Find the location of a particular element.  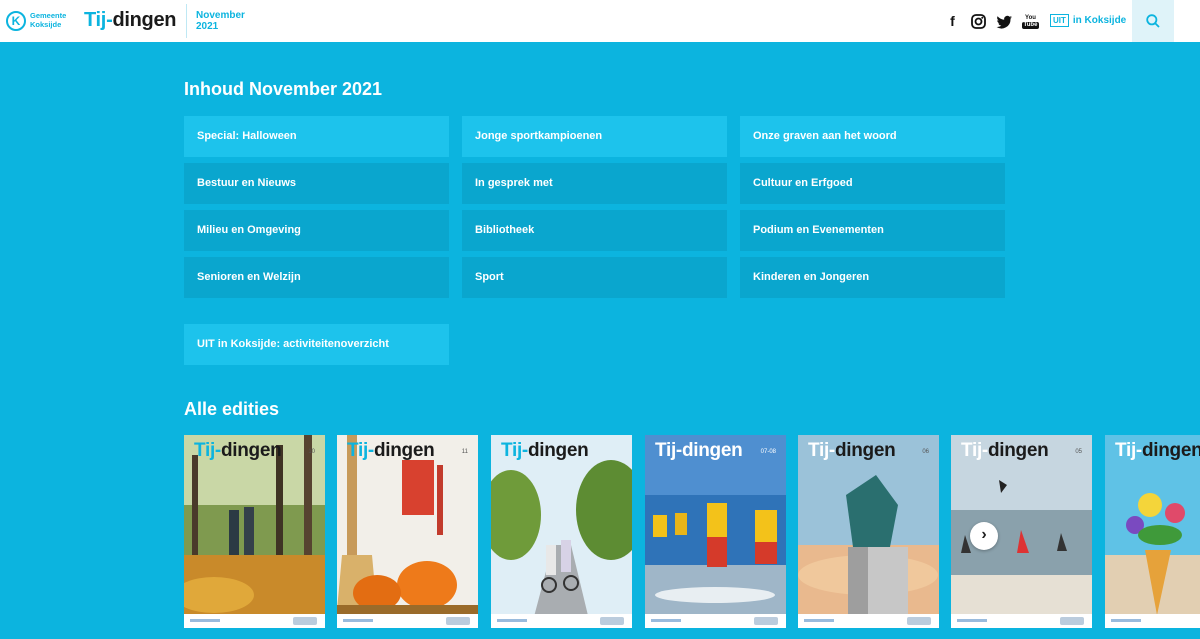

cover-photo-flowers is located at coordinates (1152, 531).